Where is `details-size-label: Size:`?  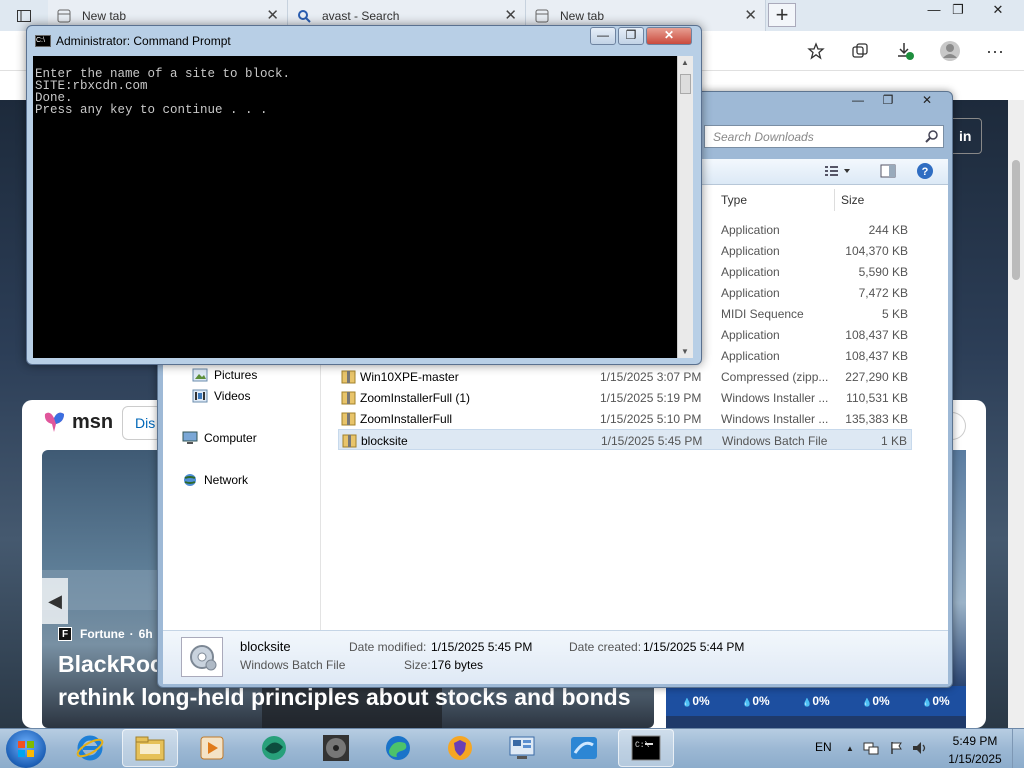
details-size-label: Size: is located at coordinates (417, 665).